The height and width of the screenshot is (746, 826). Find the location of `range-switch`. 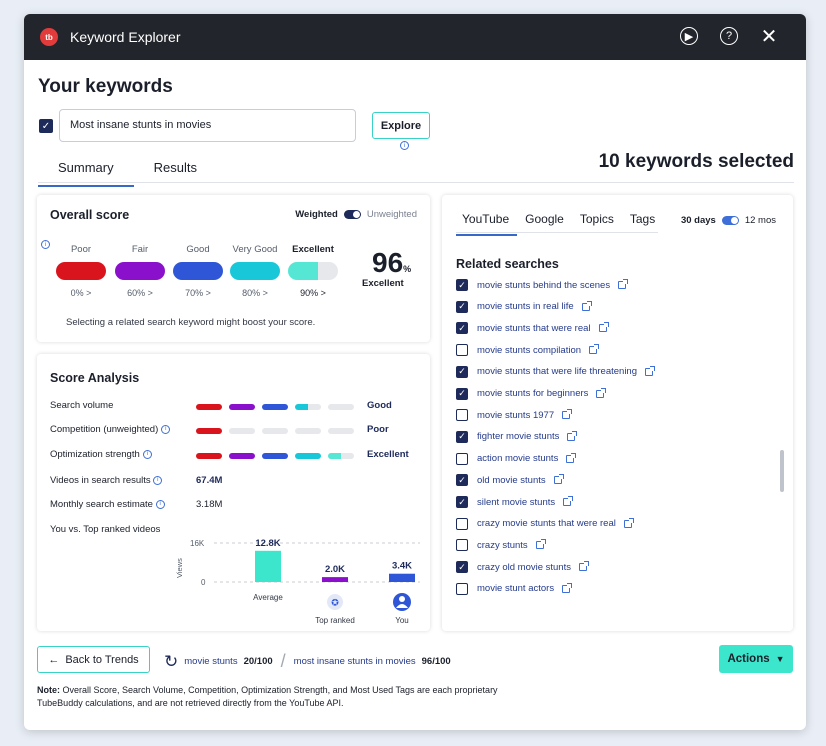

range-switch is located at coordinates (730, 220).